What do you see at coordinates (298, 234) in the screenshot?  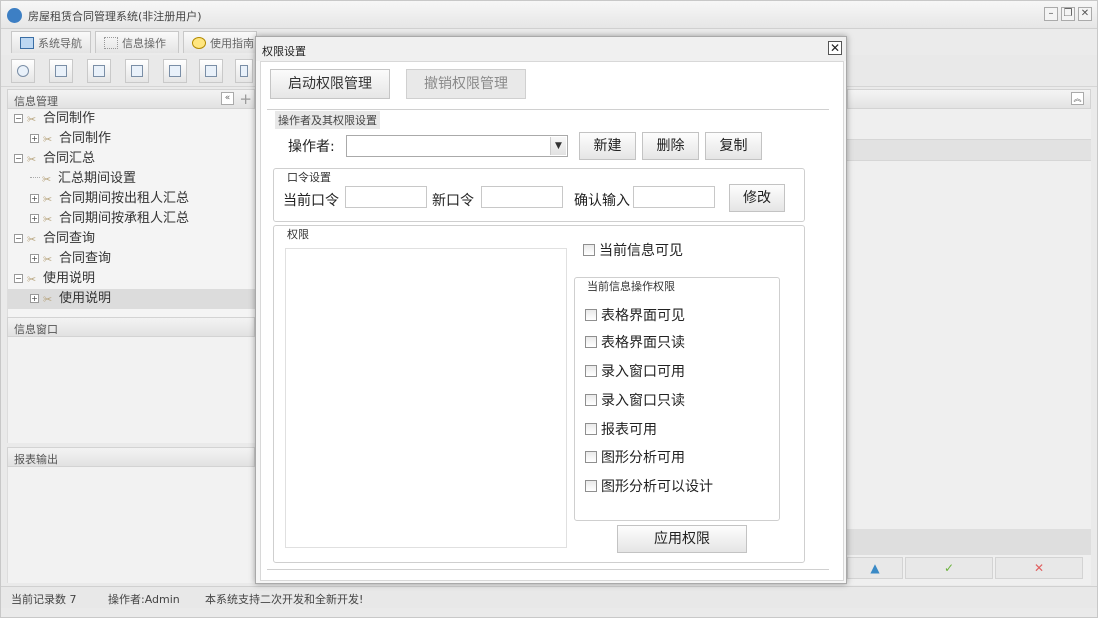 I see `permissions-section-legend: 权限` at bounding box center [298, 234].